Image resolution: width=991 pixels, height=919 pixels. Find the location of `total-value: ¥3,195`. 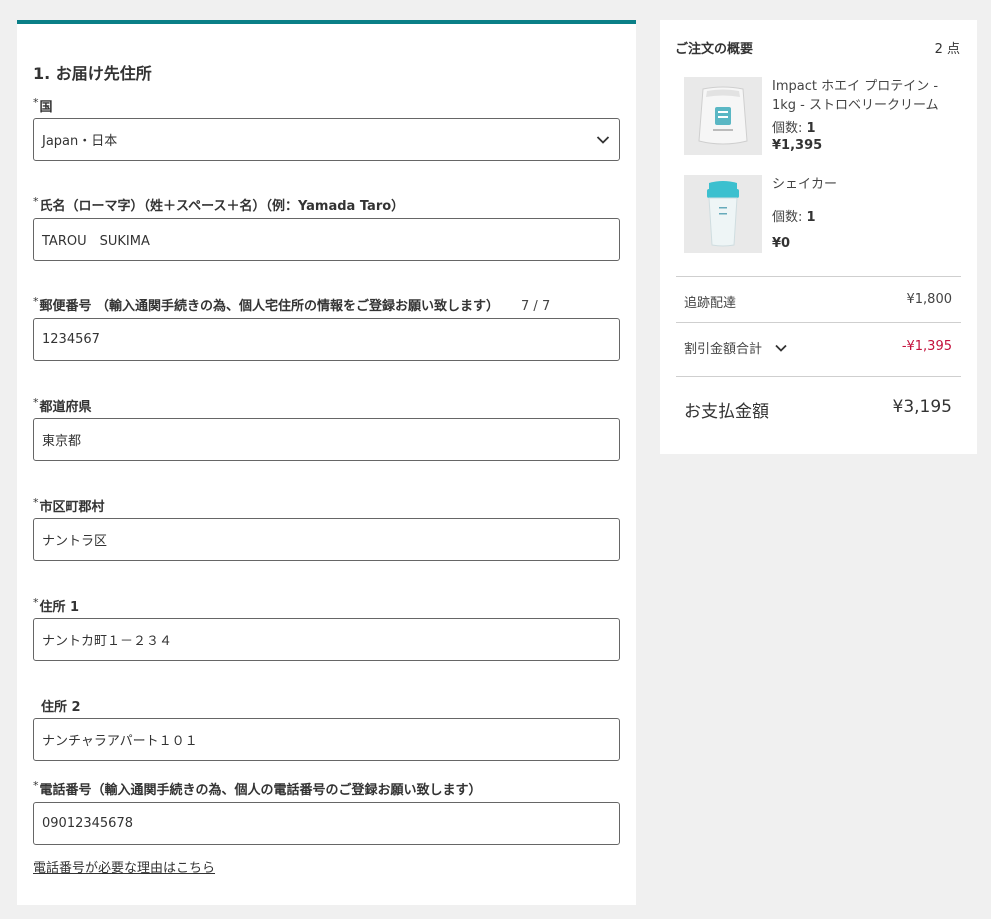

total-value: ¥3,195 is located at coordinates (922, 407).